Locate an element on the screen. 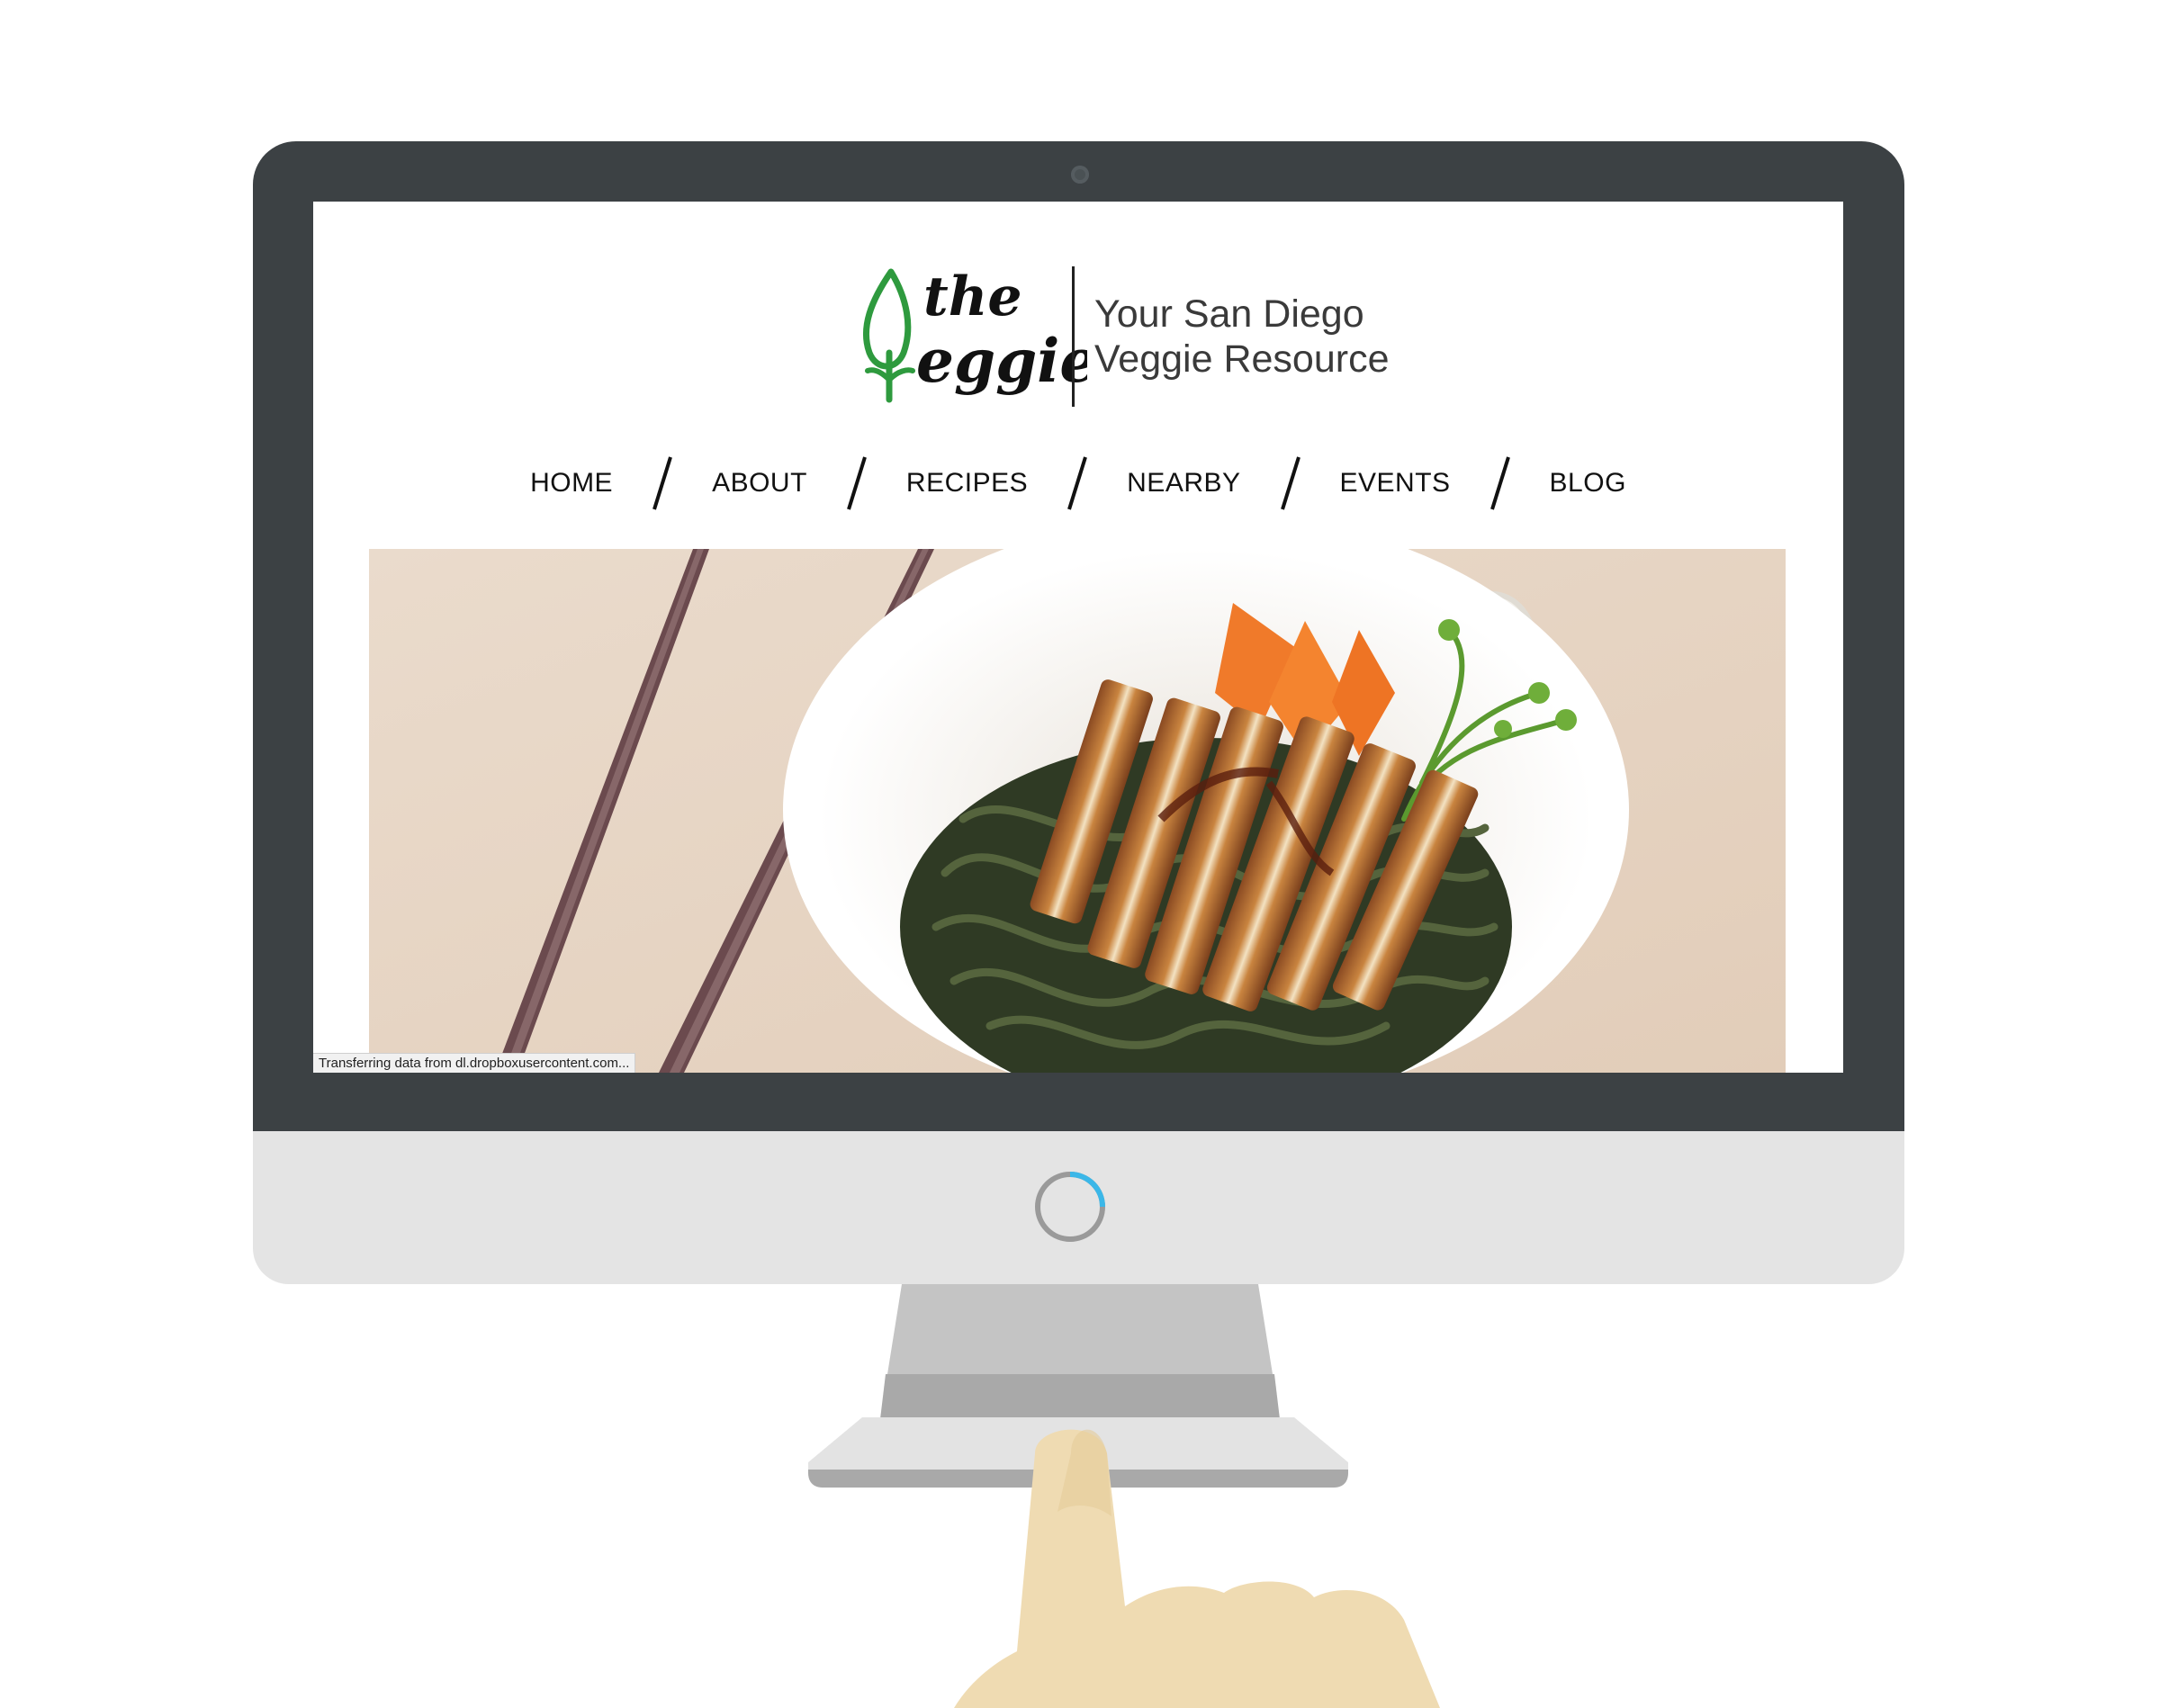 The image size is (2160, 1708). nav-blog: BLOG is located at coordinates (1588, 483).